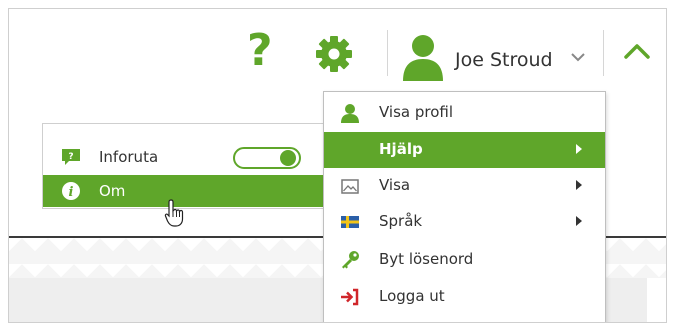 This screenshot has height=327, width=675. Describe the element at coordinates (426, 259) in the screenshot. I see `menu-item-label: Byt lösenord` at that location.